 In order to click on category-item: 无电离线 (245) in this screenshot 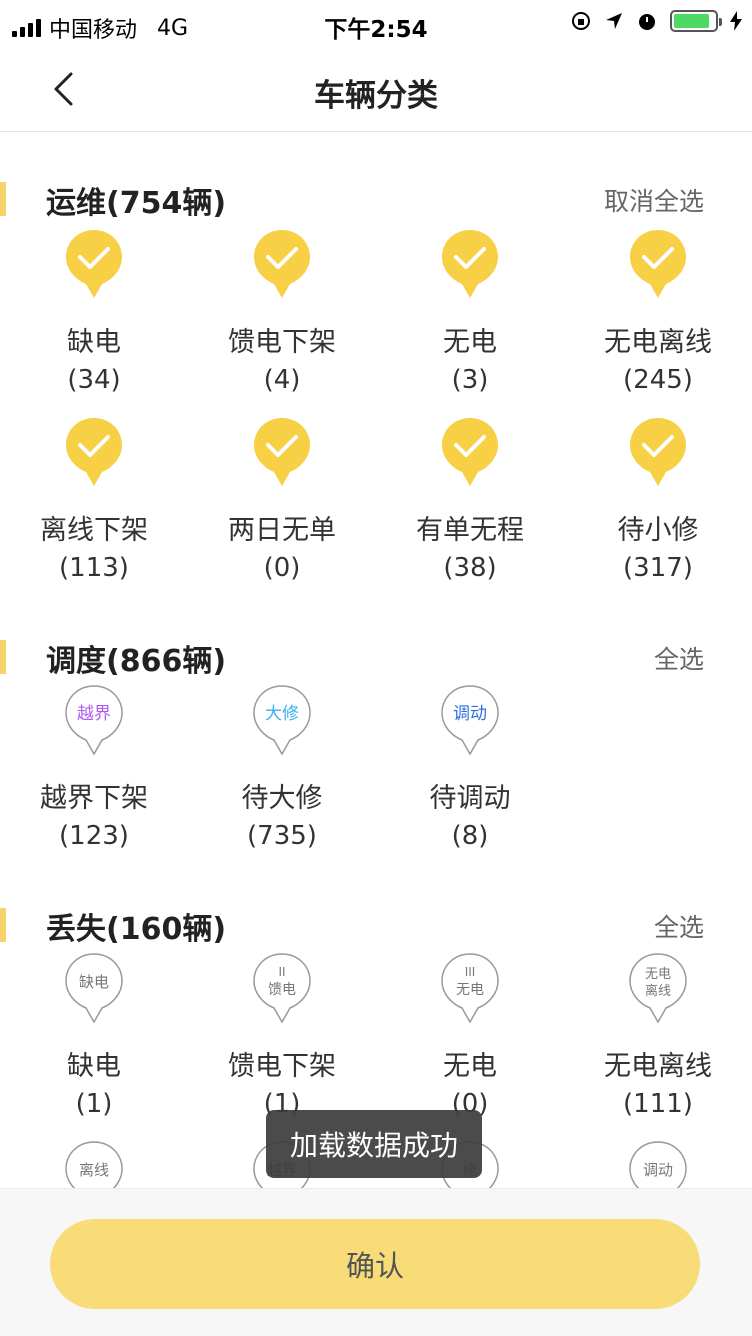, I will do `click(658, 311)`.